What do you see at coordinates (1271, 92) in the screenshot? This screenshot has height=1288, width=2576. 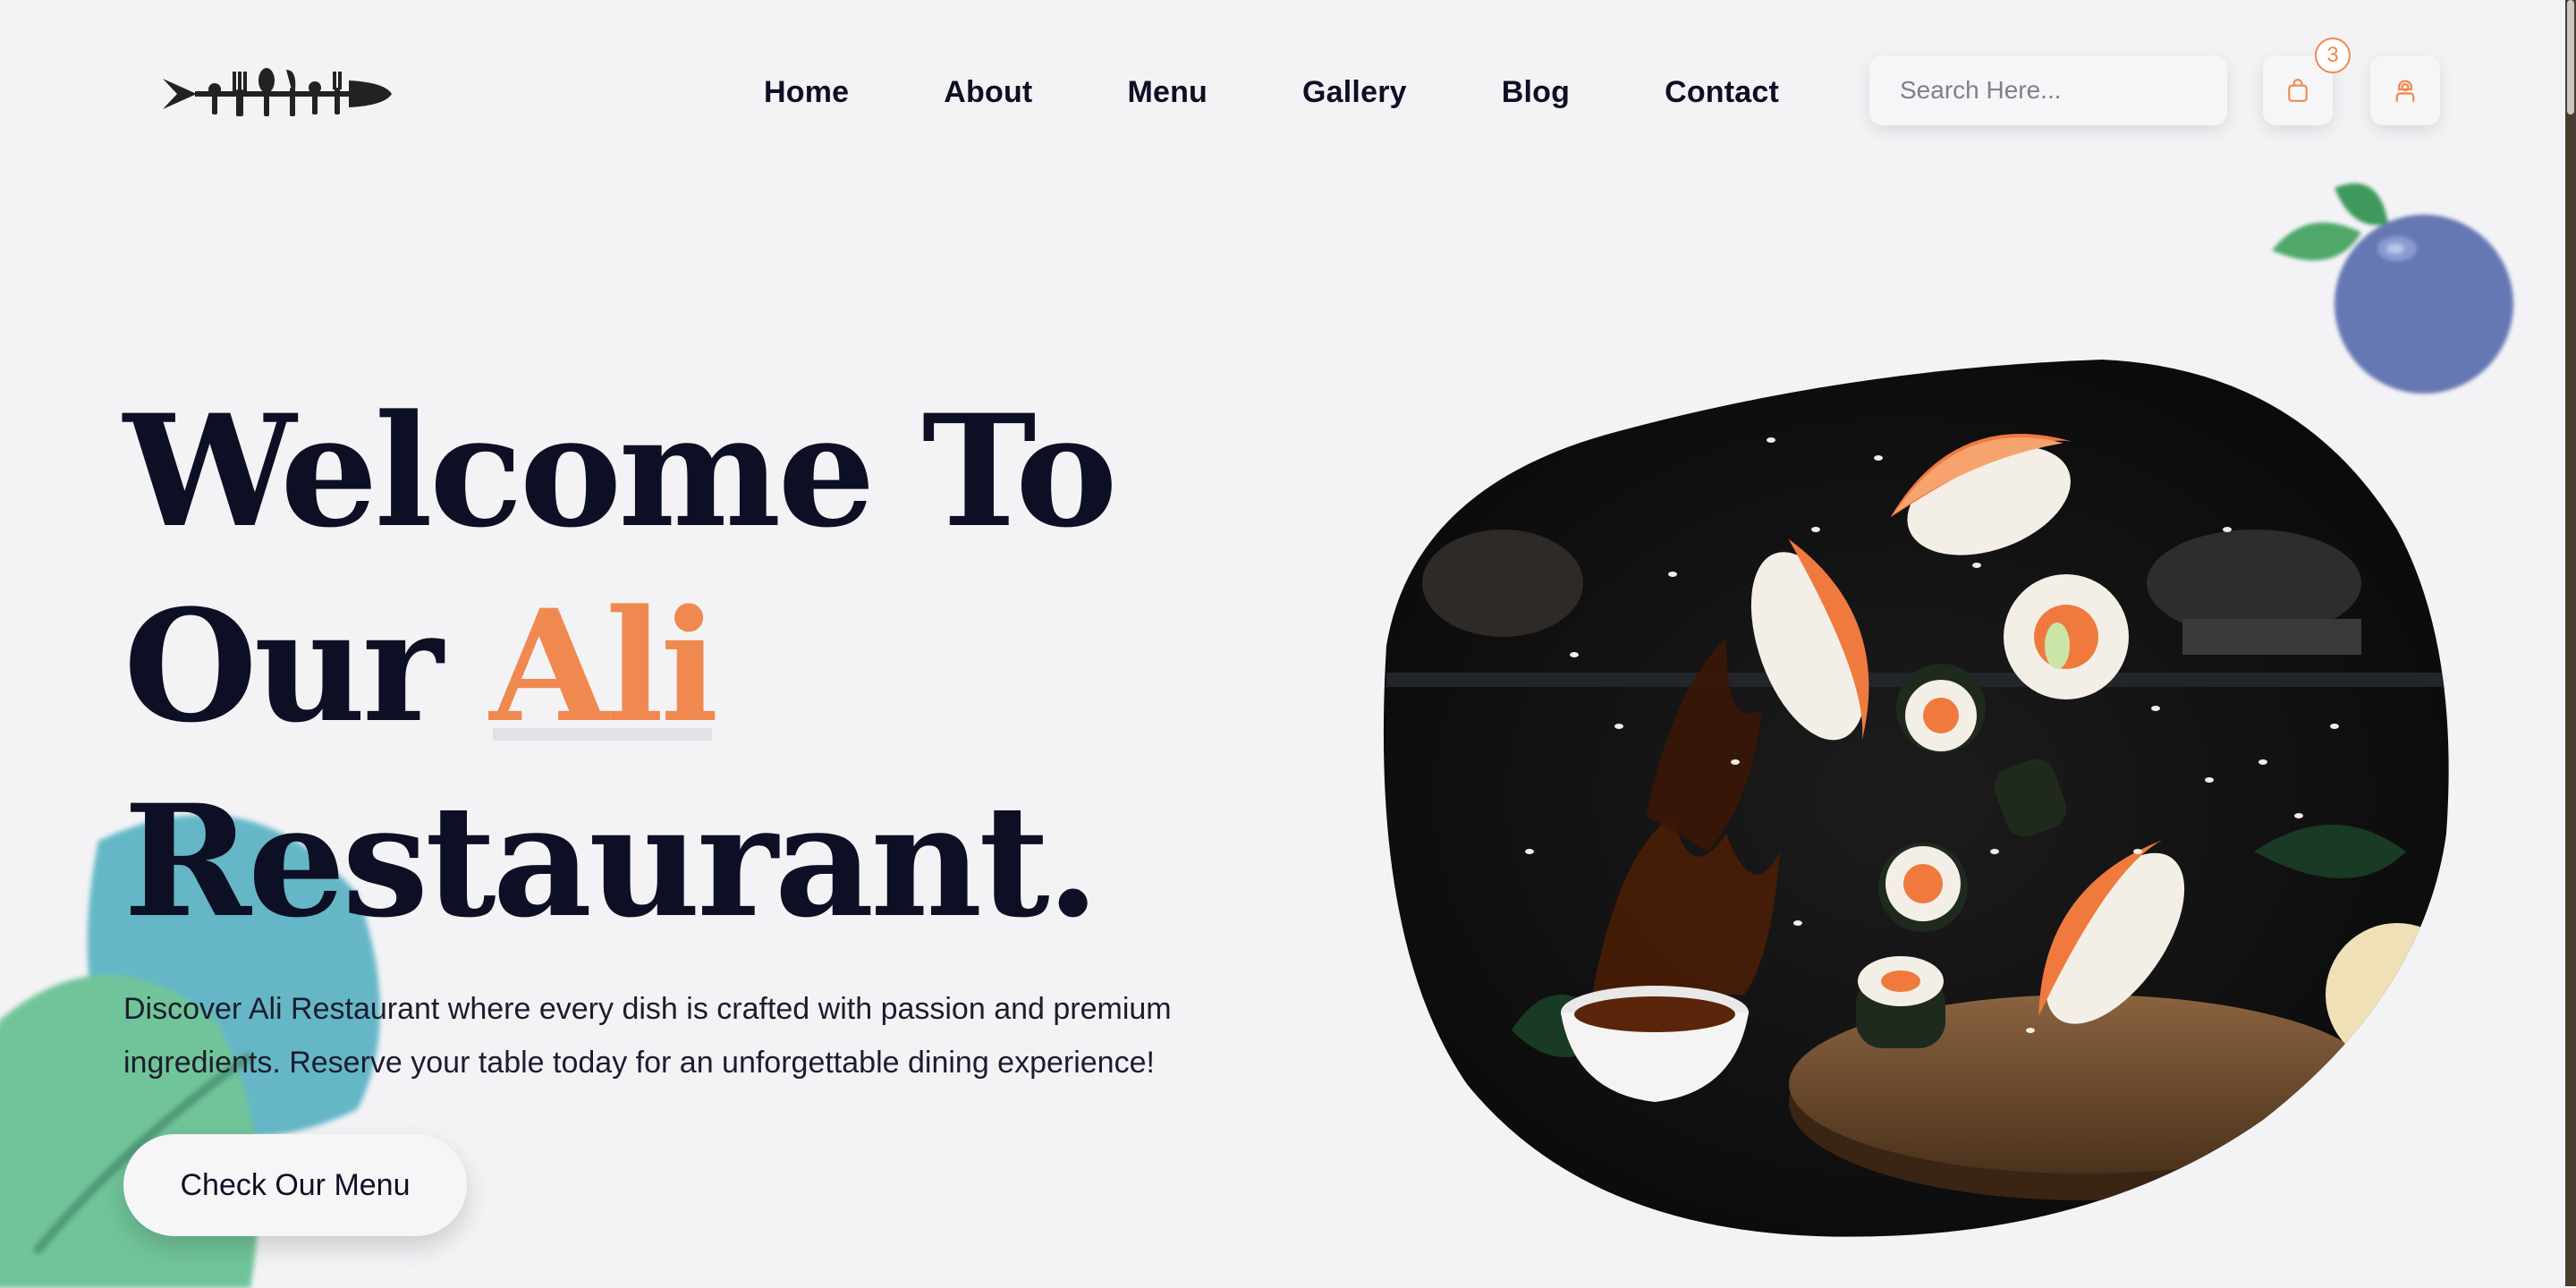 I see `main-nav: Home About Menu Gallery Blog Contact` at bounding box center [1271, 92].